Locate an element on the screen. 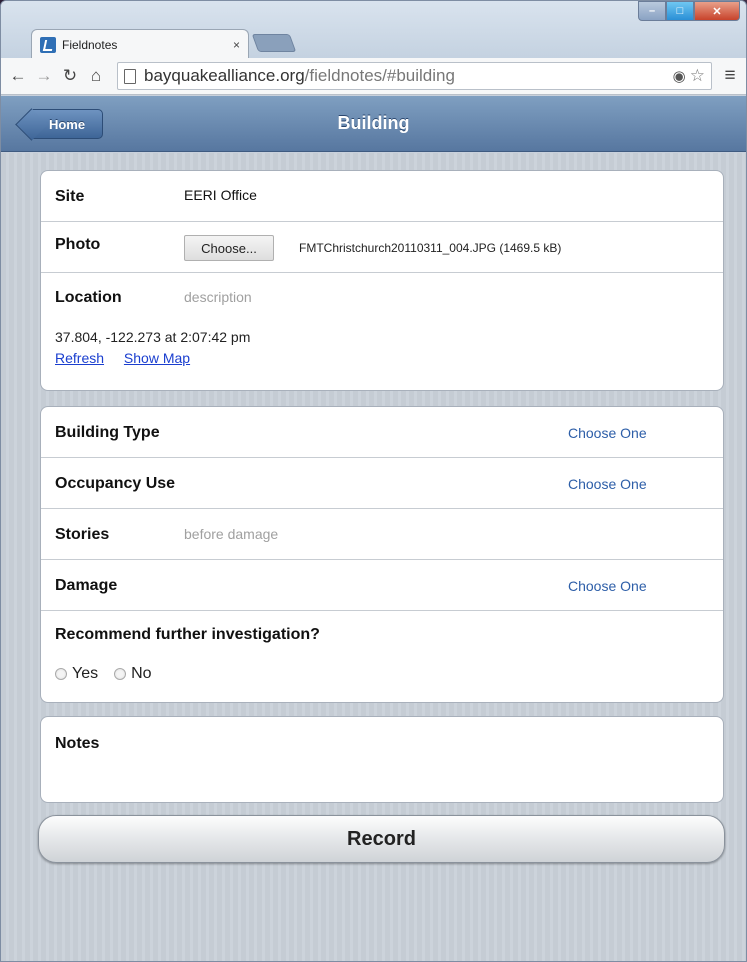 This screenshot has width=747, height=962. photo-label: Photo is located at coordinates (78, 244).